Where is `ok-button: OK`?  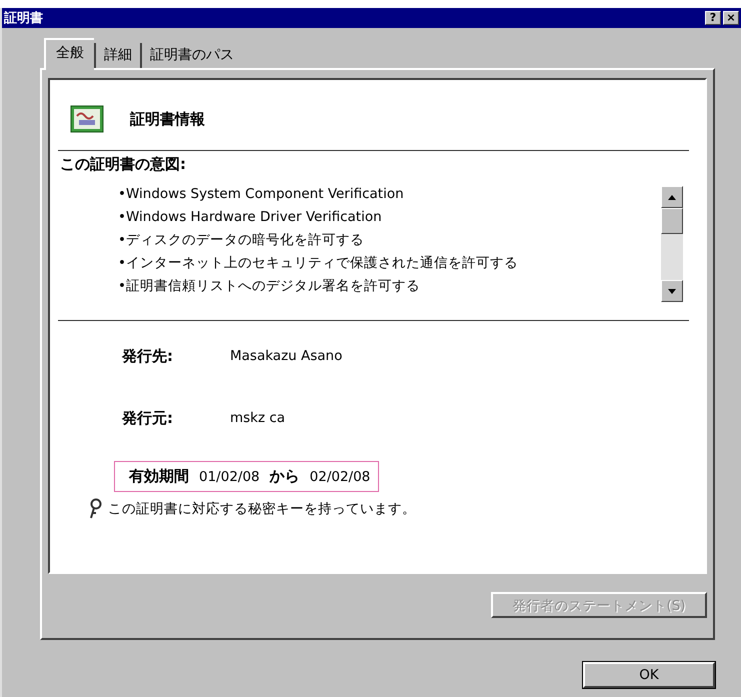 ok-button: OK is located at coordinates (649, 675).